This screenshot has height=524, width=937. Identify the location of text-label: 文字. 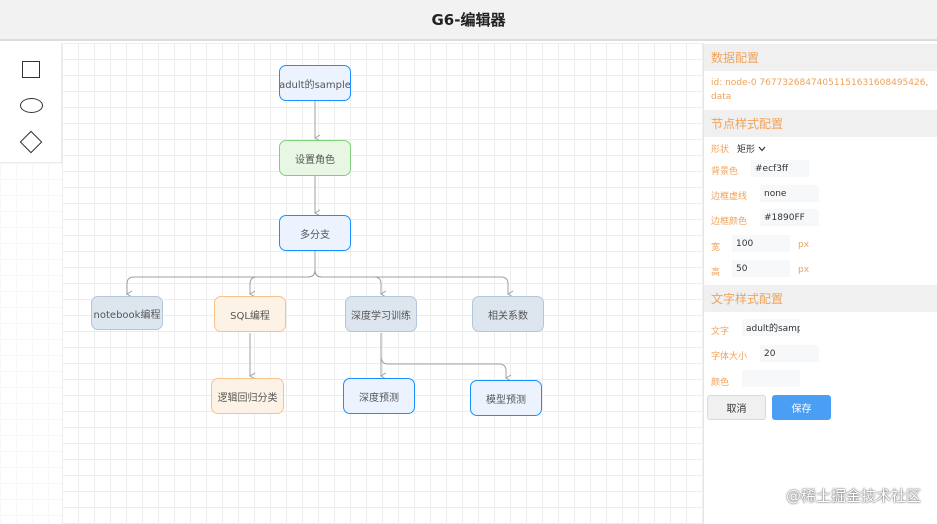
(720, 332).